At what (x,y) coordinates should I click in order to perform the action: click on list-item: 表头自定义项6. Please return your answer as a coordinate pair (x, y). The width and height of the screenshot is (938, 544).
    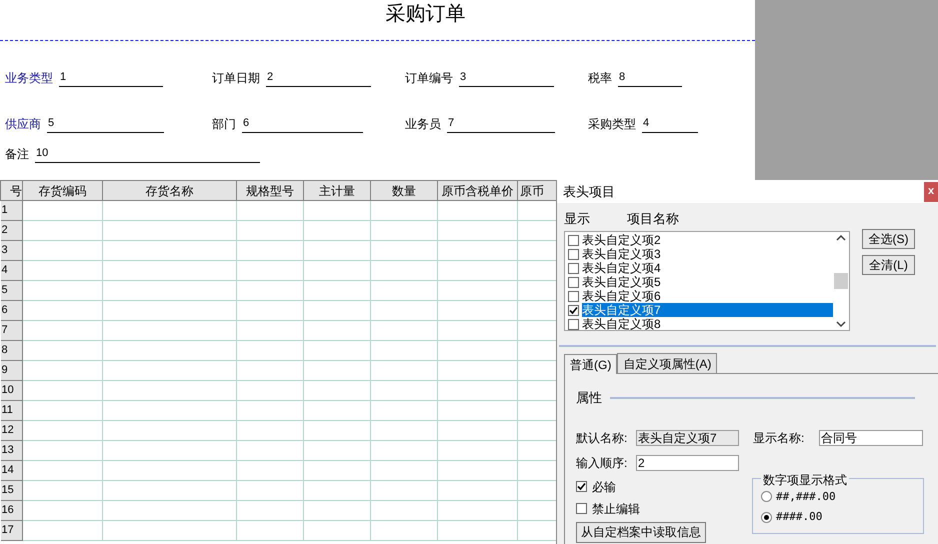
    Looking at the image, I should click on (707, 296).